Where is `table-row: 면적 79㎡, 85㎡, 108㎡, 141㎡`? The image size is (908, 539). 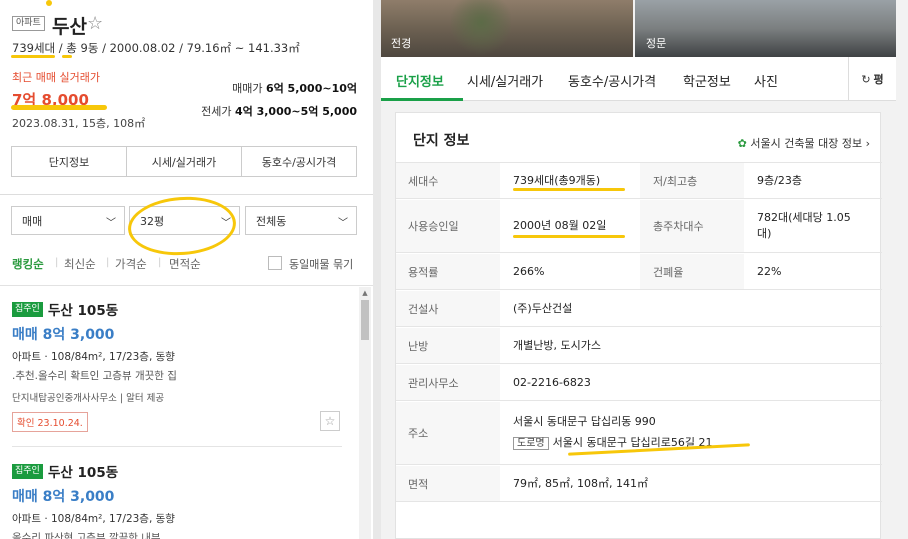
table-row: 면적 79㎡, 85㎡, 108㎡, 141㎡ is located at coordinates (639, 484).